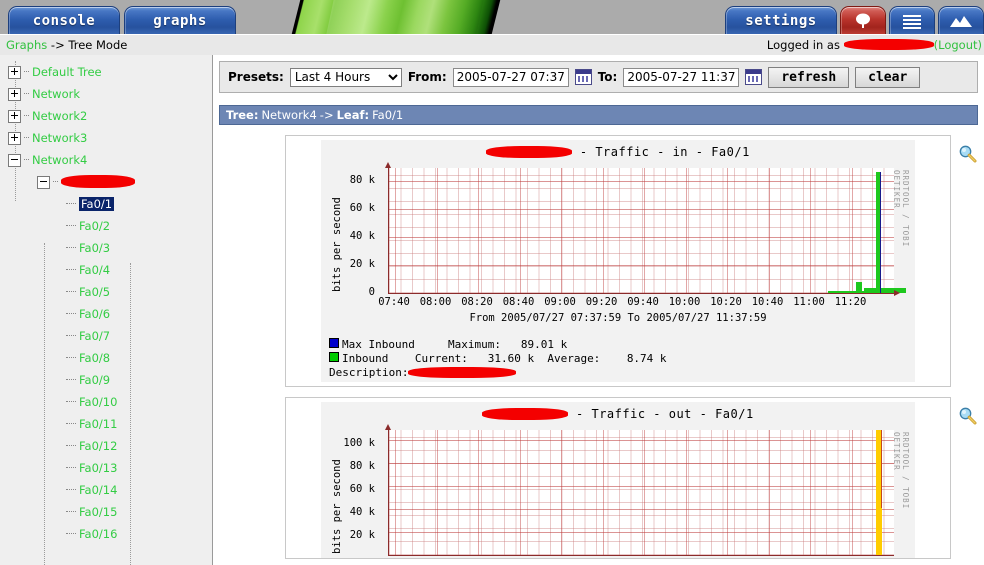 The height and width of the screenshot is (565, 984). What do you see at coordinates (94, 380) in the screenshot?
I see `sidebar-item-label: Fa0/9` at bounding box center [94, 380].